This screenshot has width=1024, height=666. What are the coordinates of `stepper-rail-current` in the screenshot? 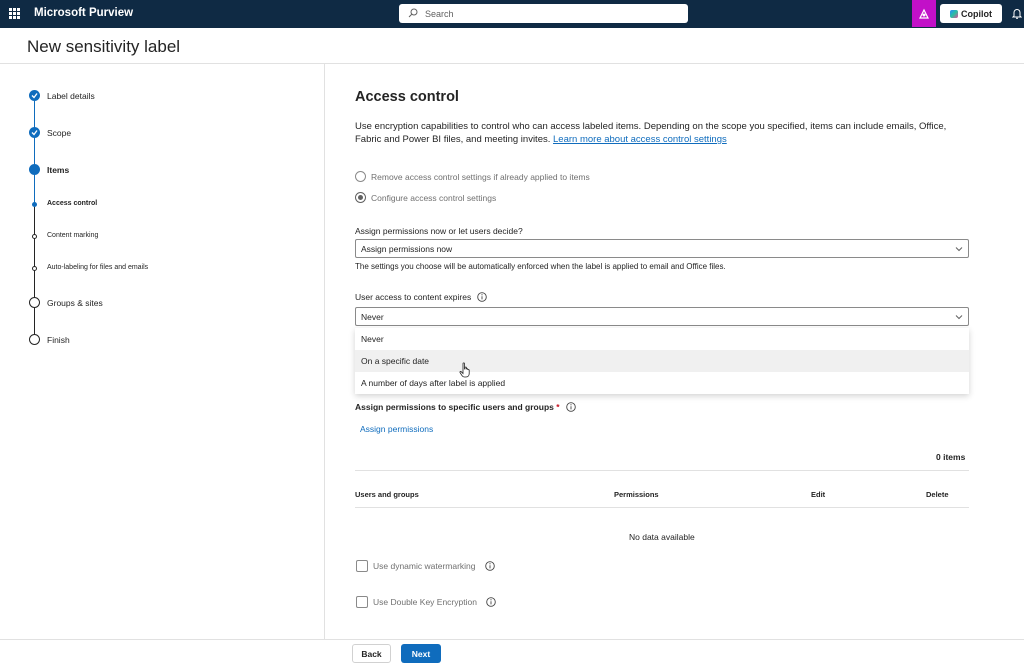 It's located at (34, 190).